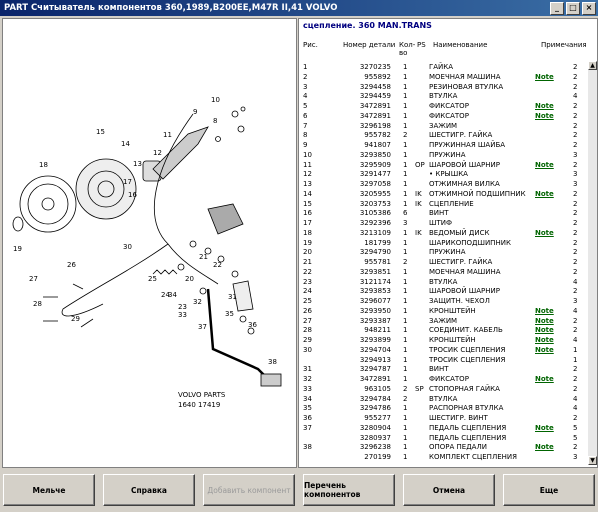 The height and width of the screenshot is (512, 598). I want to click on callout-21: 21, so click(203, 257).